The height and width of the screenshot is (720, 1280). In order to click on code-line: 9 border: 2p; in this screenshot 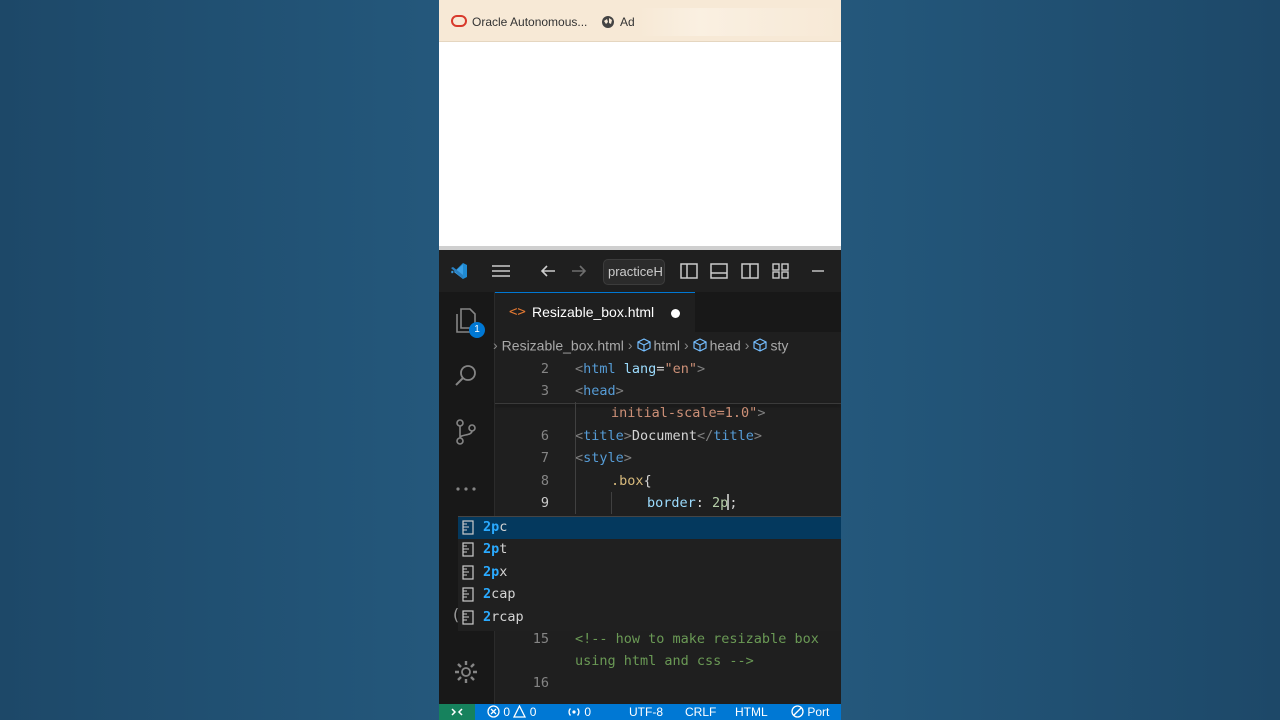, I will do `click(668, 503)`.